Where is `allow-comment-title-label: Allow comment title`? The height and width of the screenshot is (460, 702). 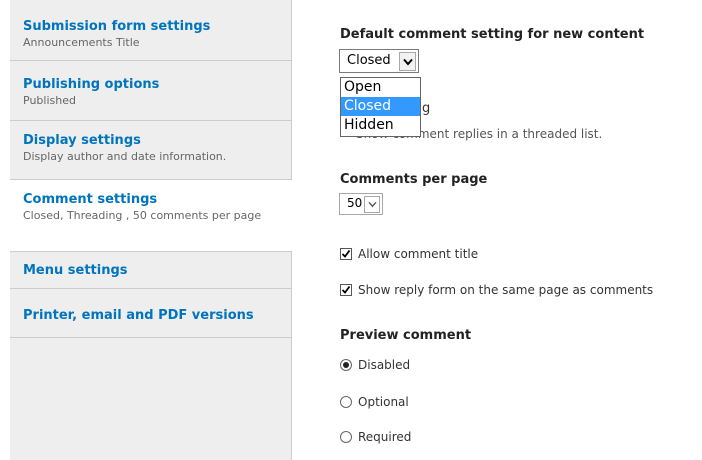
allow-comment-title-label: Allow comment title is located at coordinates (418, 254).